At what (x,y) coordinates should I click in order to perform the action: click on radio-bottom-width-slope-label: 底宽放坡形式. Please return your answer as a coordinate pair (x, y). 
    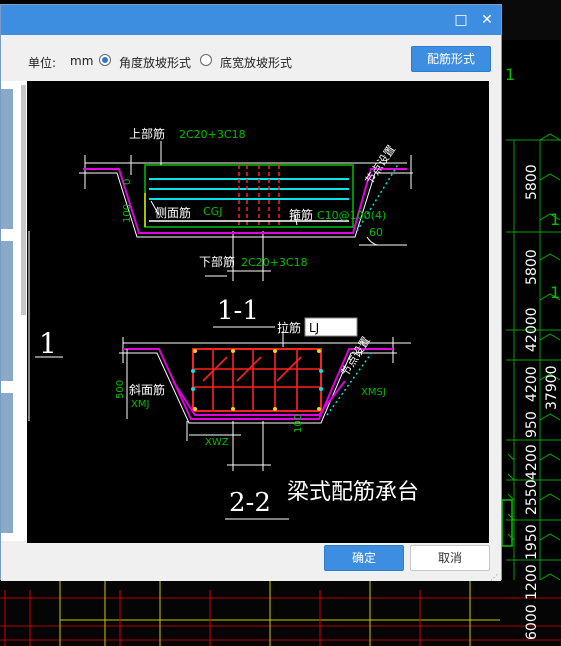
    Looking at the image, I should click on (256, 62).